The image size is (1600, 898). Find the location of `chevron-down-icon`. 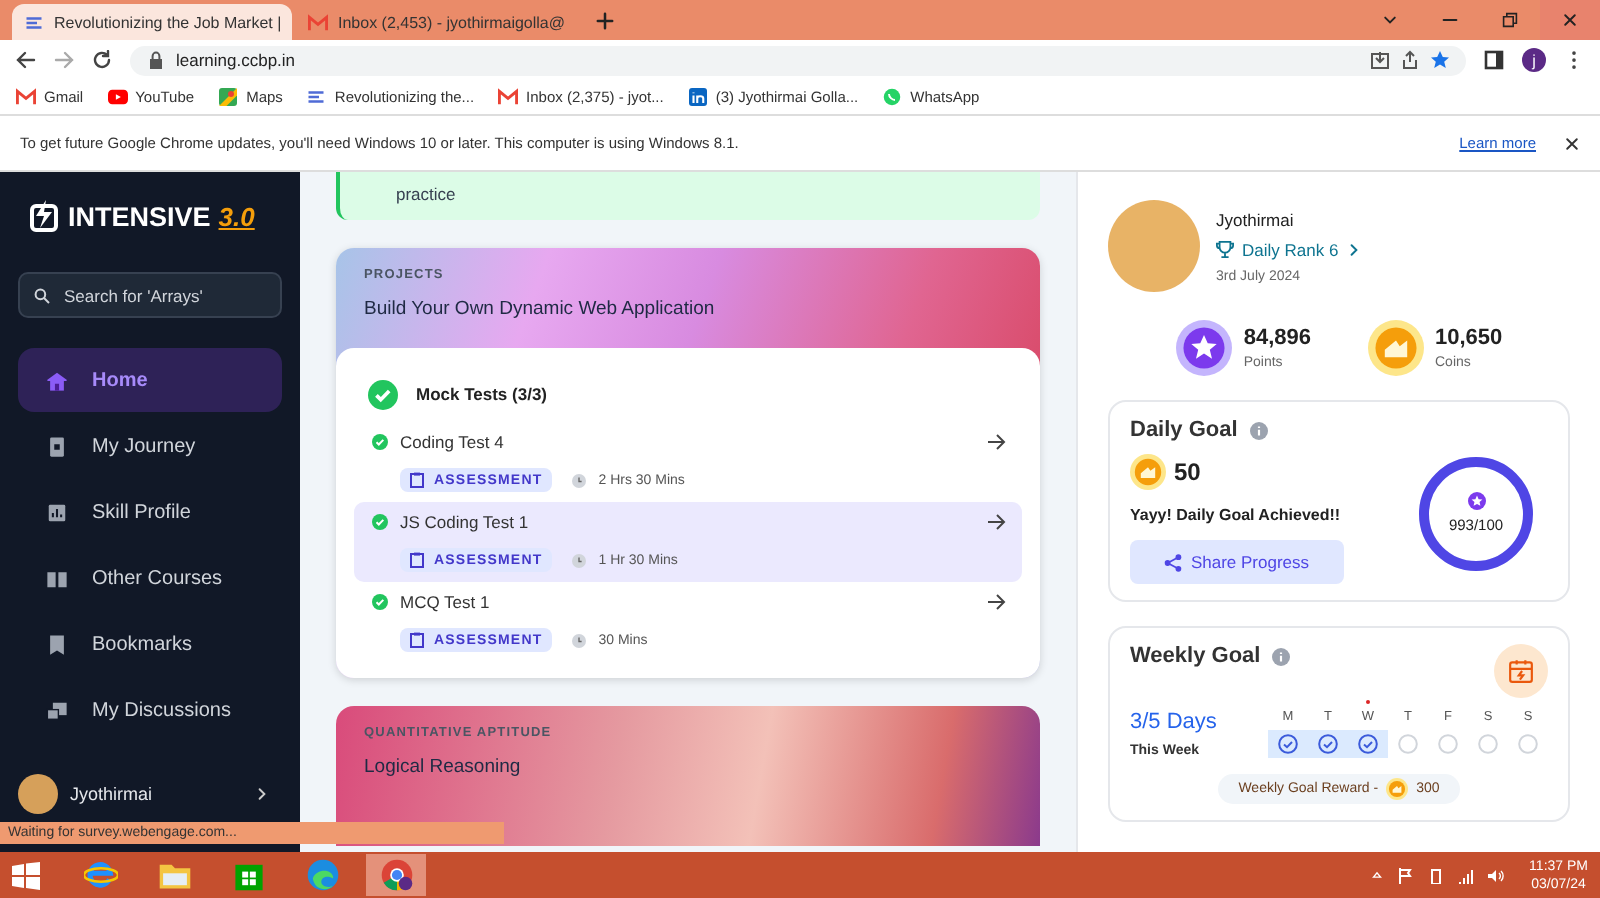

chevron-down-icon is located at coordinates (1390, 20).